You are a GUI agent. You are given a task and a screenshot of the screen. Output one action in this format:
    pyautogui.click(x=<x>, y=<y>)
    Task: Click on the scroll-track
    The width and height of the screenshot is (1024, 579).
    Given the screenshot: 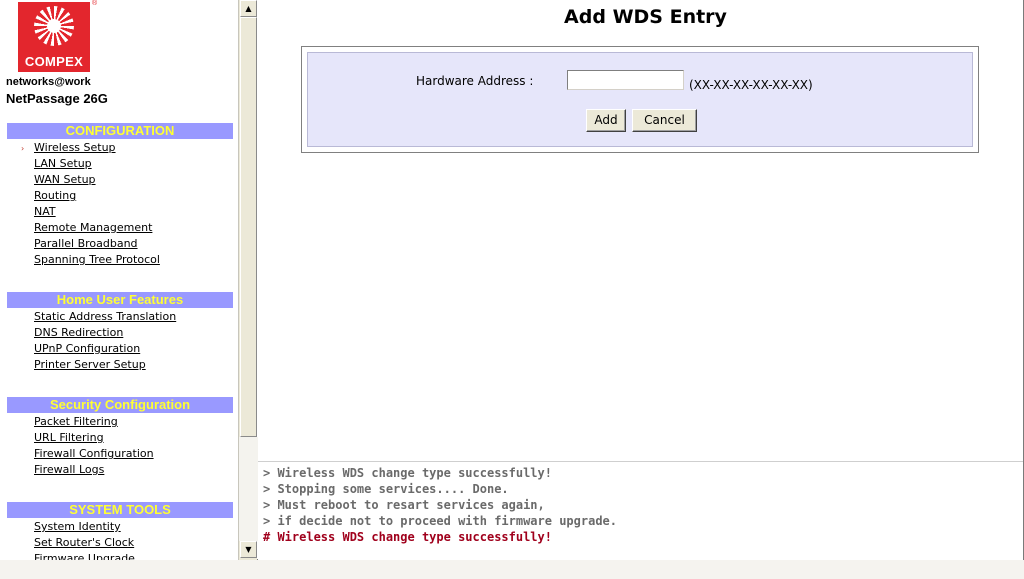 What is the action you would take?
    pyautogui.click(x=248, y=489)
    